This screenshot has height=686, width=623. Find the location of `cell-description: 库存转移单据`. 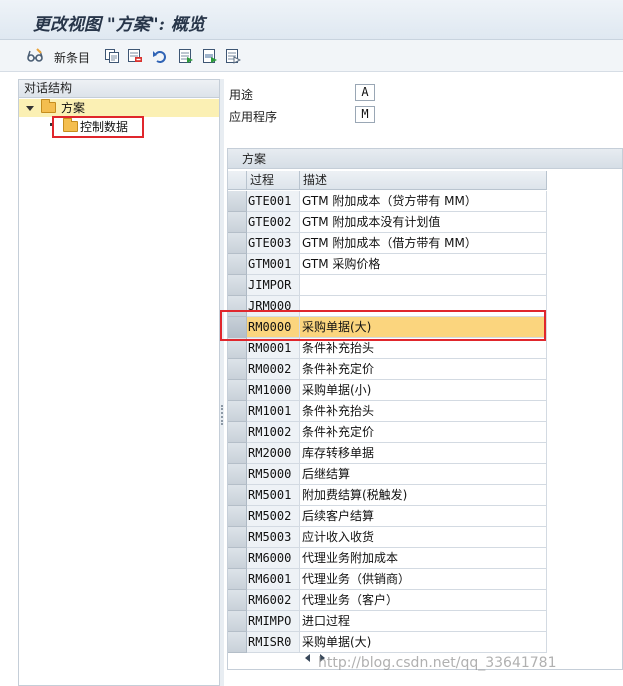

cell-description: 库存转移单据 is located at coordinates (423, 453).